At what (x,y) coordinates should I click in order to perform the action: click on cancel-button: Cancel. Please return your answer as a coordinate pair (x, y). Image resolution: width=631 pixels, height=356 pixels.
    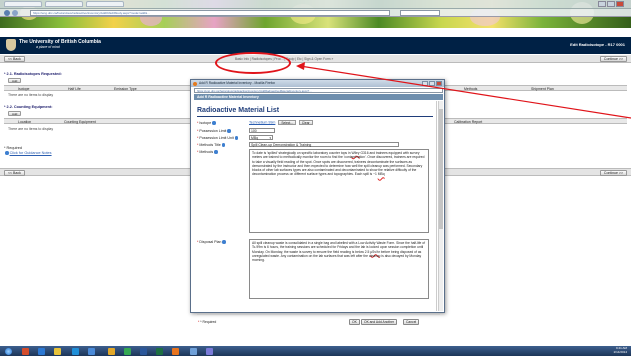
    Looking at the image, I should click on (411, 322).